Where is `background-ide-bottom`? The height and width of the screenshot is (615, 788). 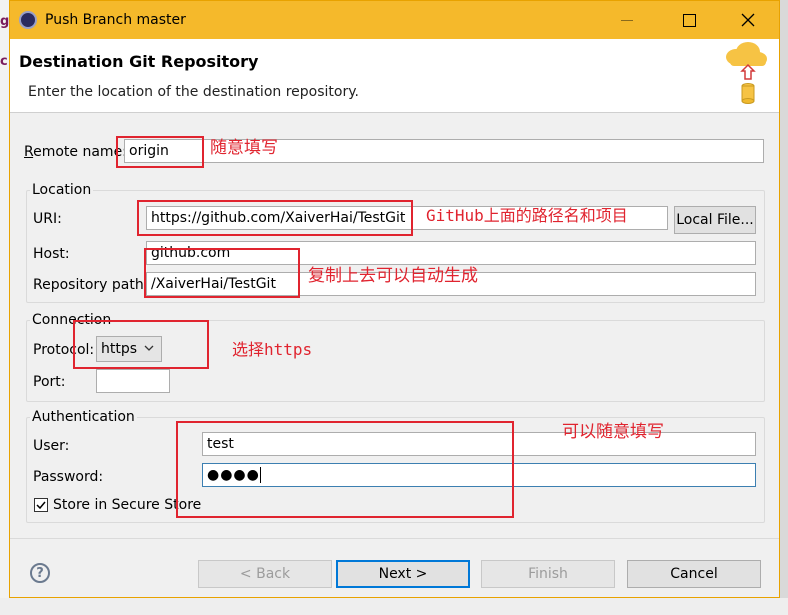 background-ide-bottom is located at coordinates (394, 606).